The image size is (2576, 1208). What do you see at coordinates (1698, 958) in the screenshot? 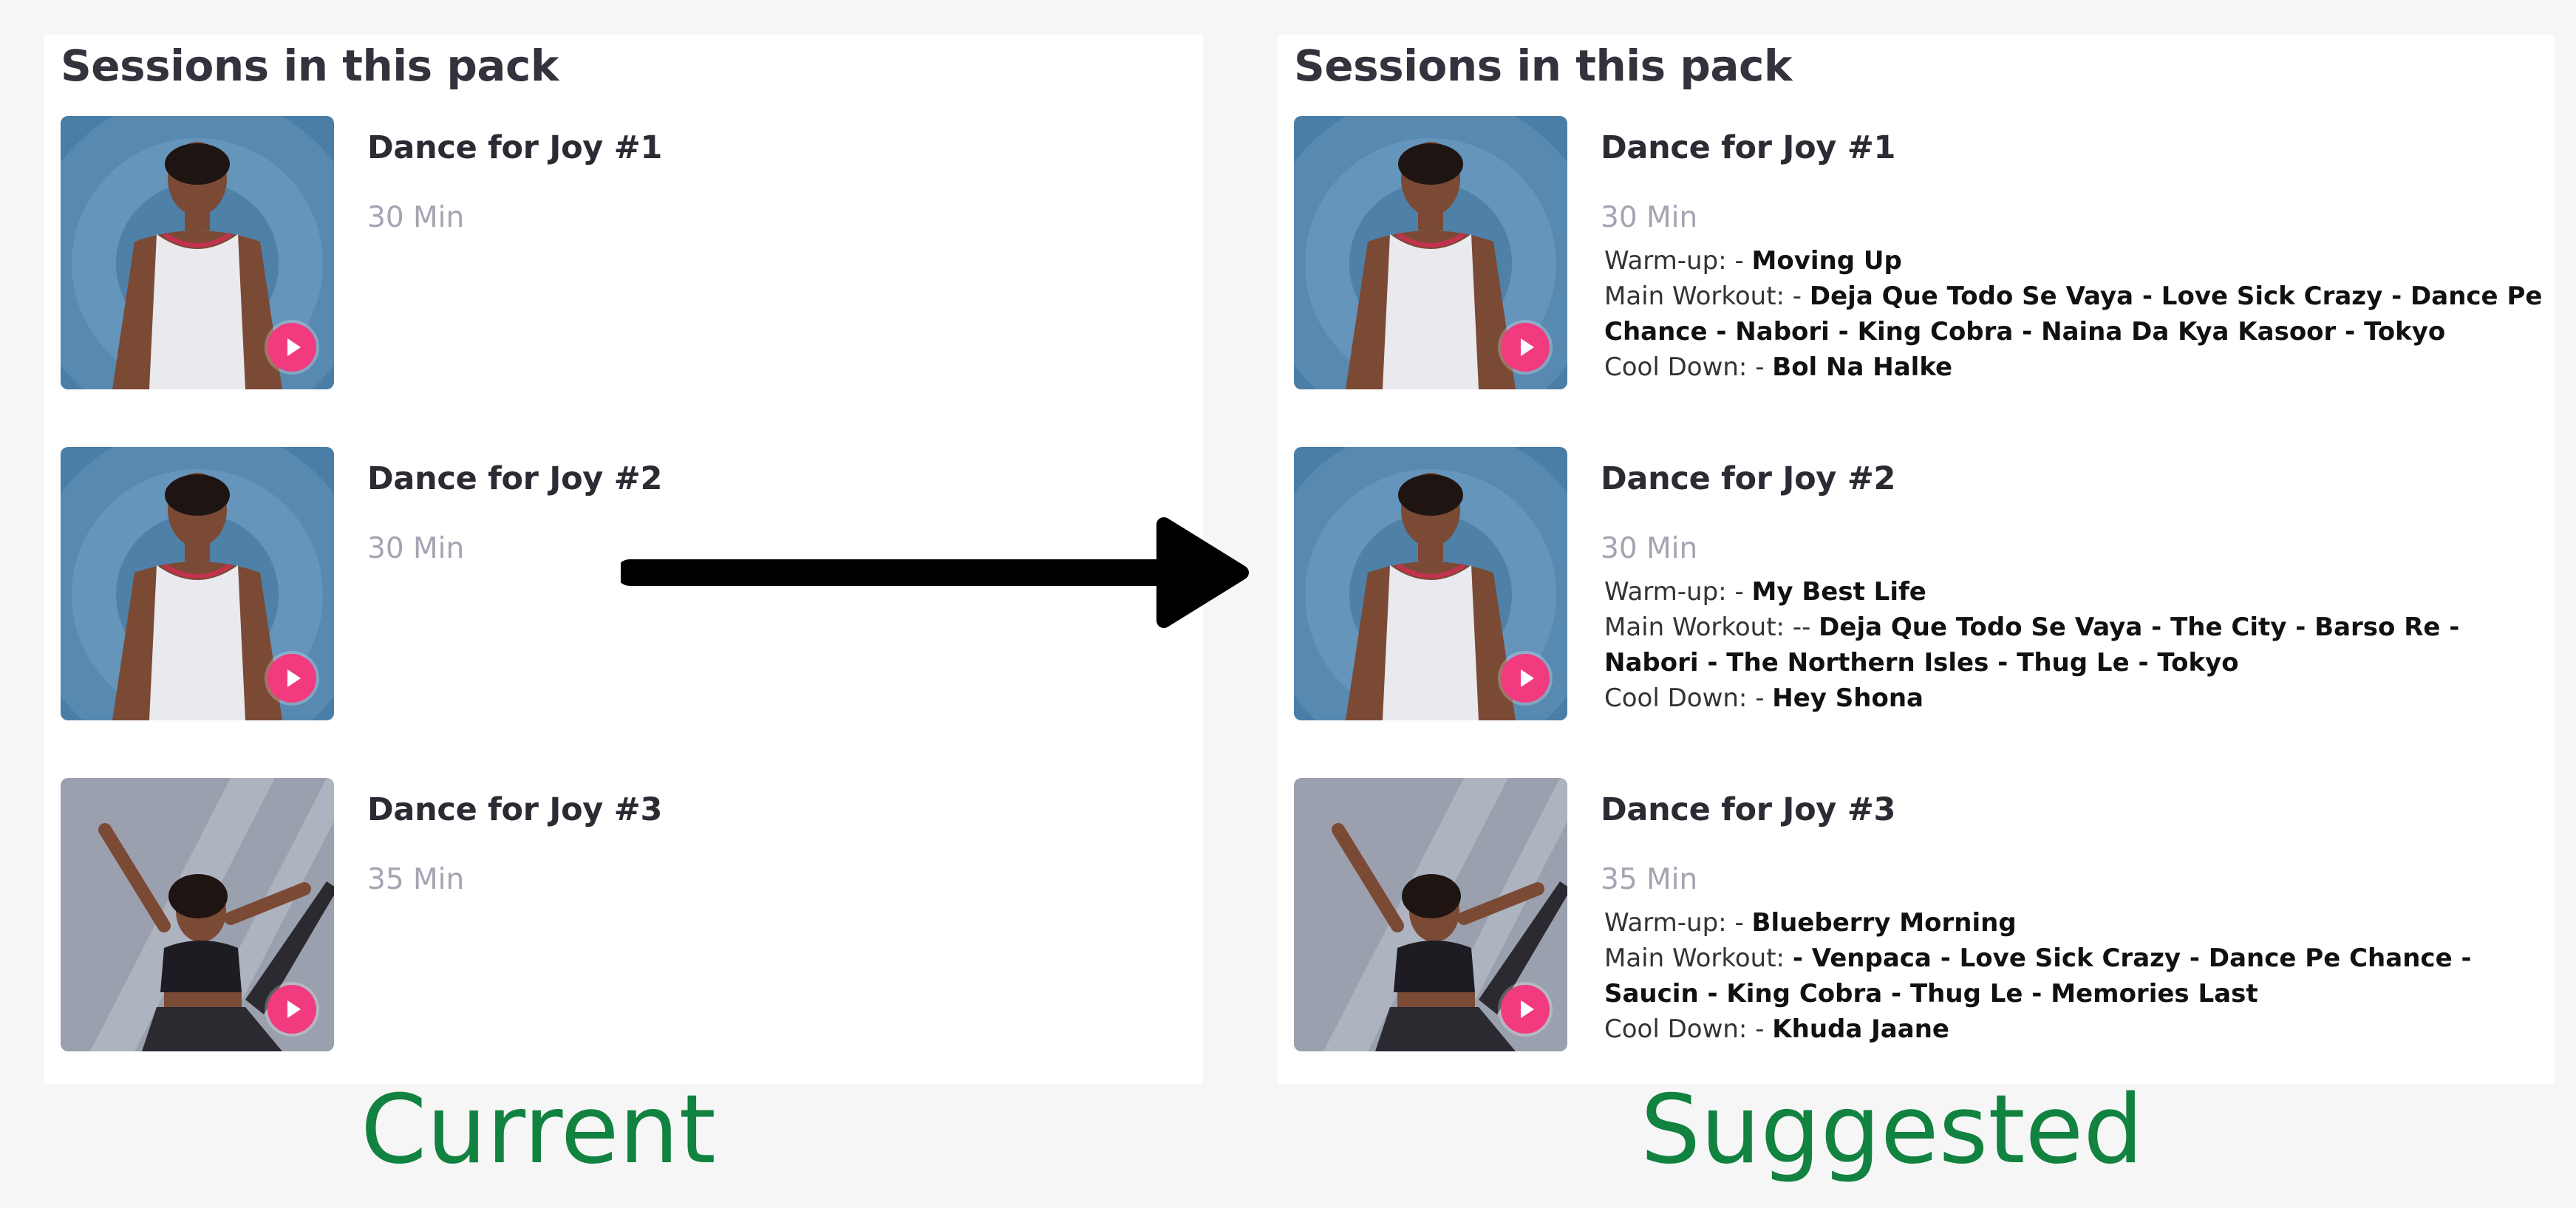
I see `main-workout-label: Main Workout:` at bounding box center [1698, 958].